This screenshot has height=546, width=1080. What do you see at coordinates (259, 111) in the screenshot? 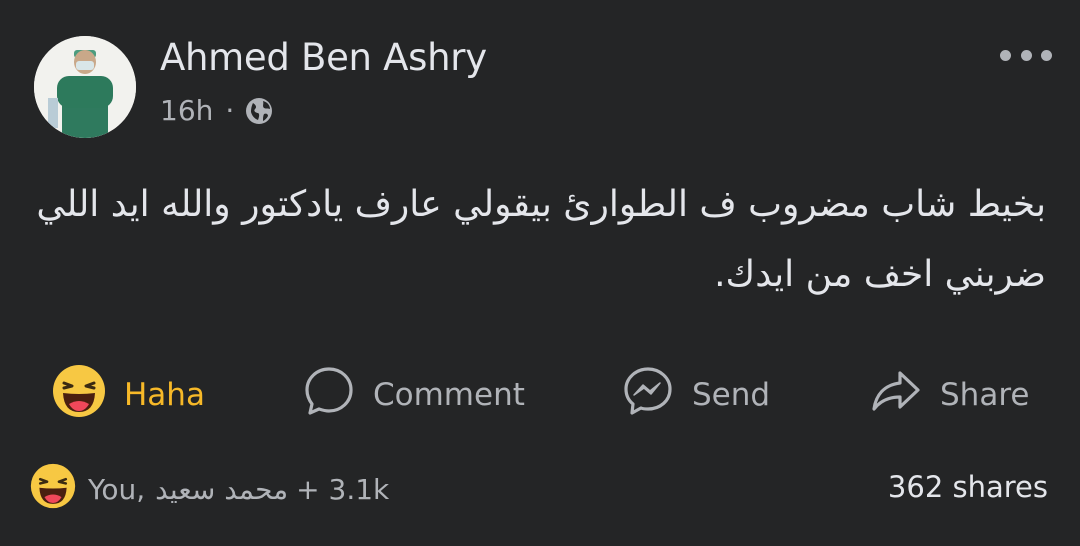
I see `globe-icon` at bounding box center [259, 111].